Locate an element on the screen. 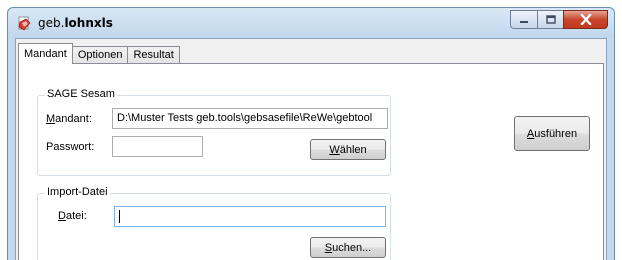  tab-optionen: Optionen is located at coordinates (100, 55).